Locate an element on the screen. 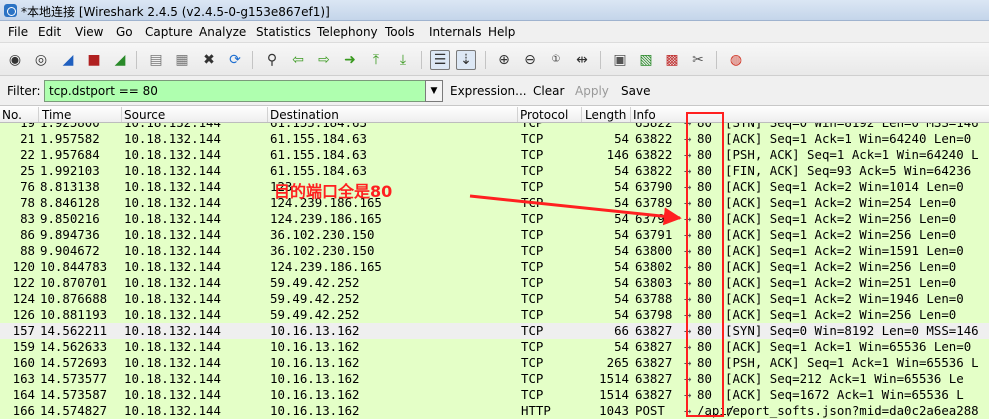 This screenshot has width=989, height=420. column-header-source: Source is located at coordinates (143, 115).